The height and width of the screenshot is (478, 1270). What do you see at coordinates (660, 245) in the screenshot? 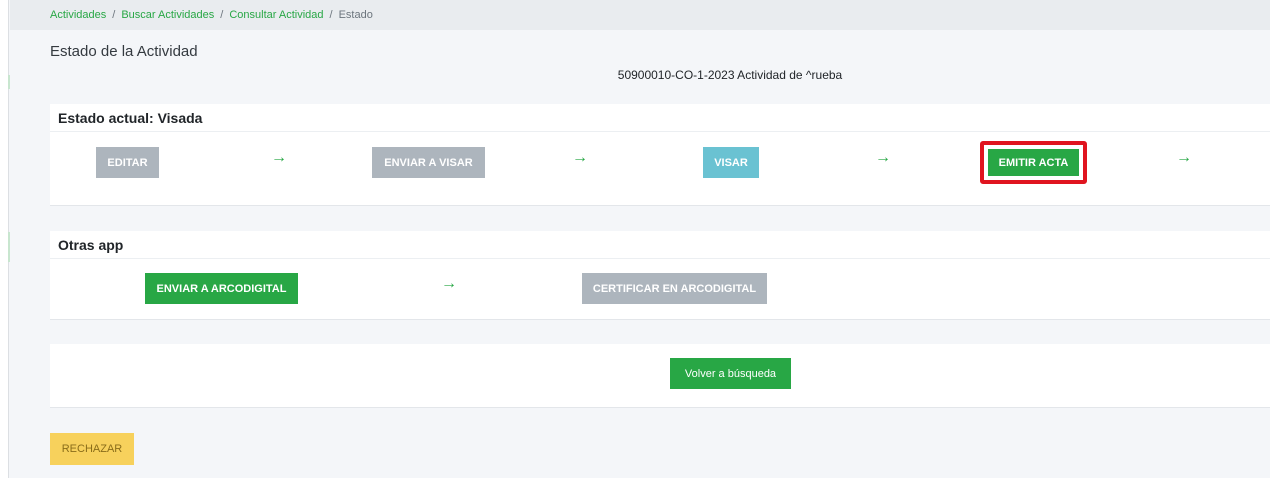
I see `otras-app-header: Otras app` at bounding box center [660, 245].